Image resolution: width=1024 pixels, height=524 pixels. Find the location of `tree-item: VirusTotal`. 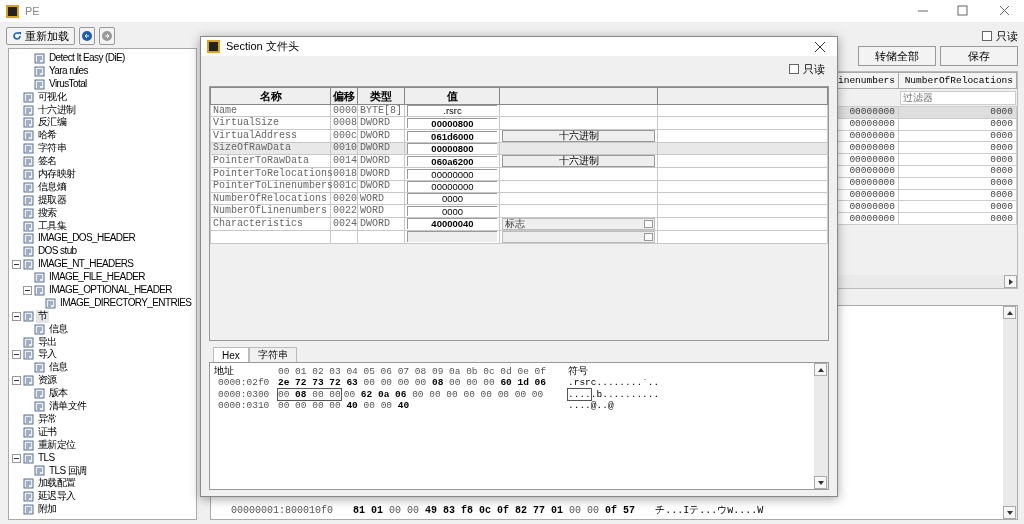

tree-item: VirusTotal is located at coordinates (68, 84).